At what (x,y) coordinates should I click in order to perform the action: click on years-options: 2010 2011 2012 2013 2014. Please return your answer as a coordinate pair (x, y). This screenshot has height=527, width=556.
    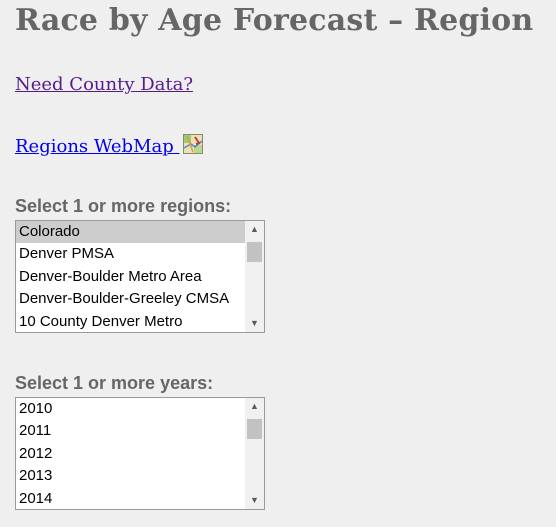
    Looking at the image, I should click on (130, 453).